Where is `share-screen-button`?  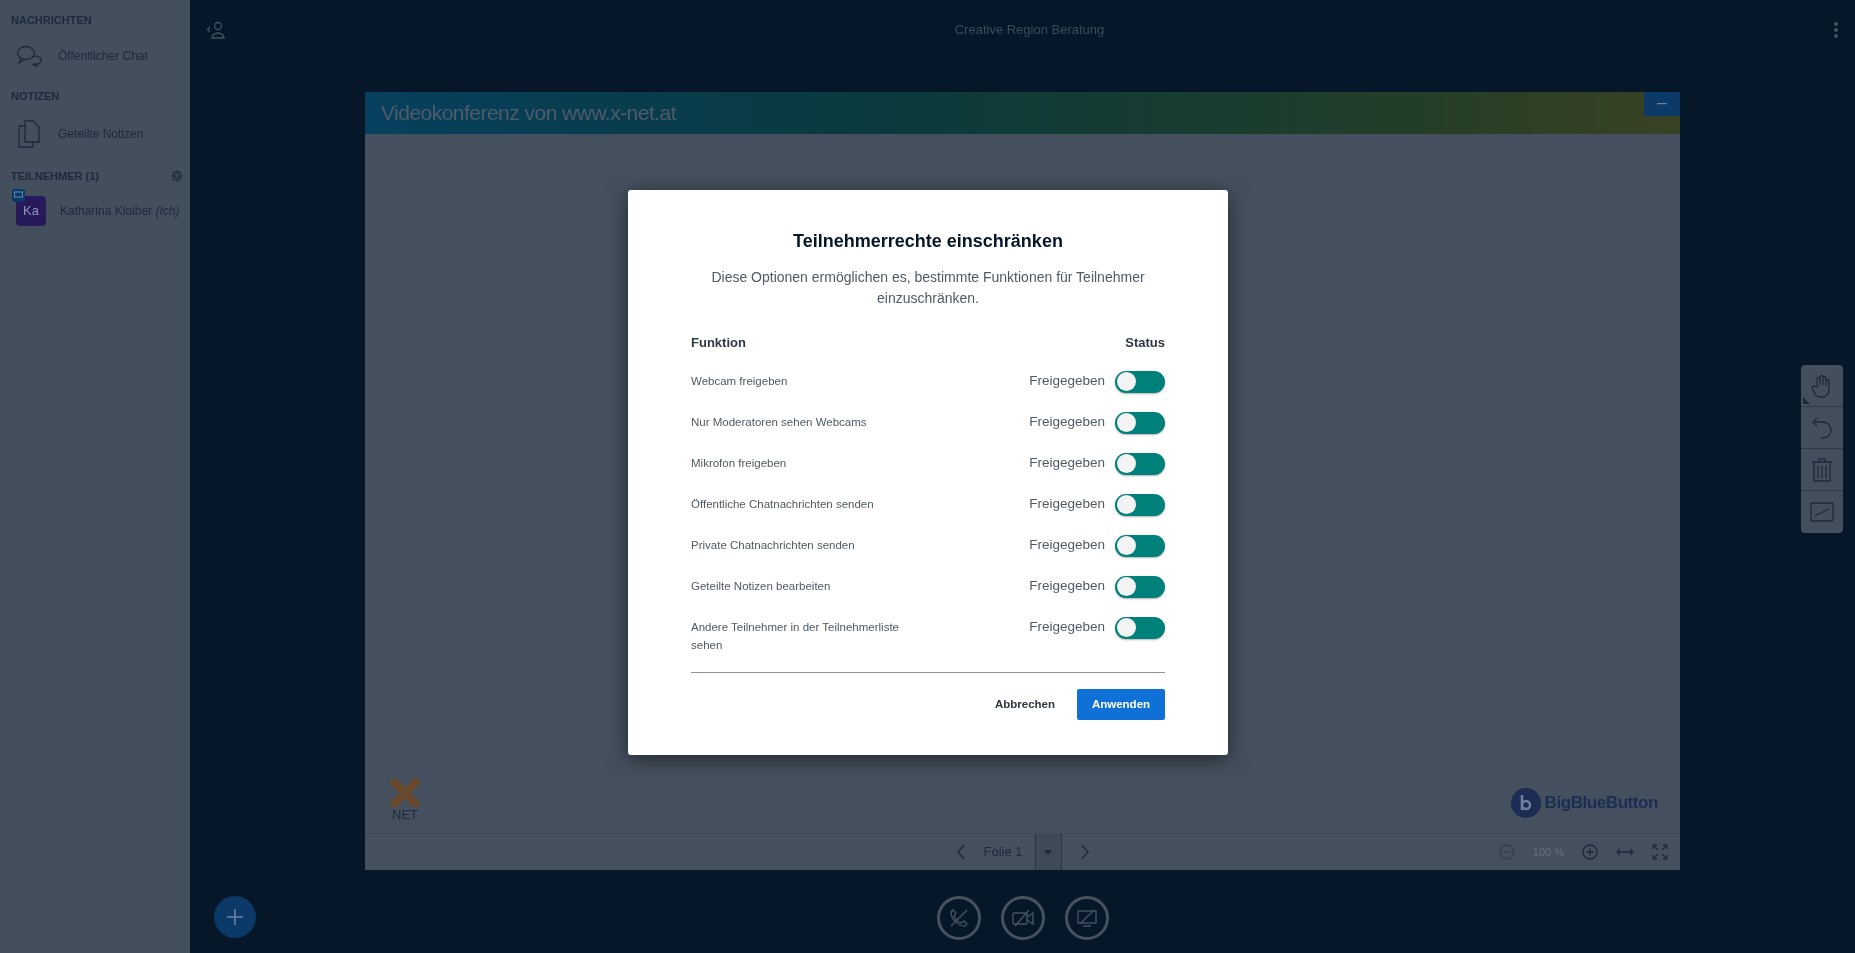 share-screen-button is located at coordinates (1086, 917).